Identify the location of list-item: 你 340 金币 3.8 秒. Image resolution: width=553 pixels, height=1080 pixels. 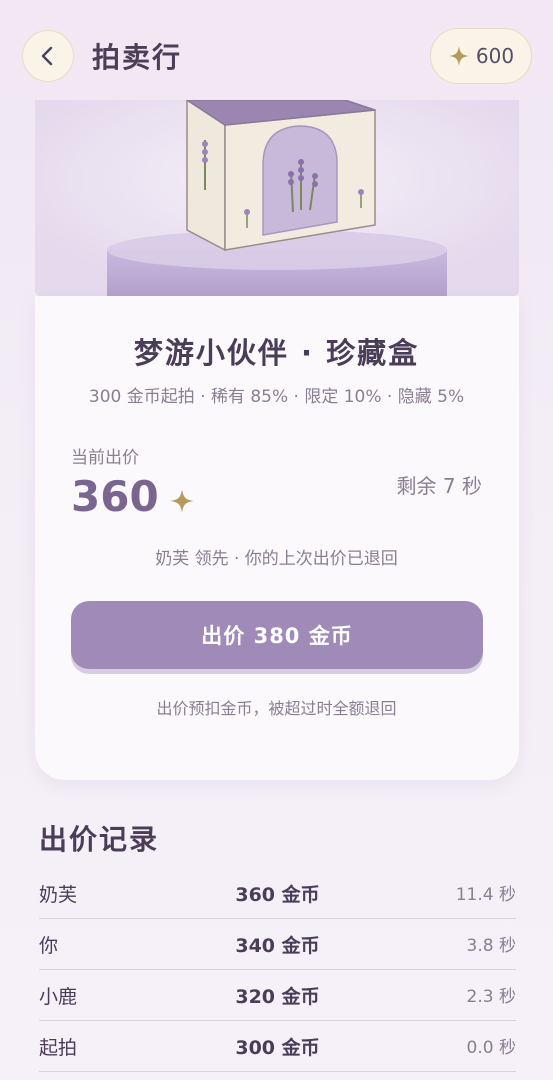
(277, 944).